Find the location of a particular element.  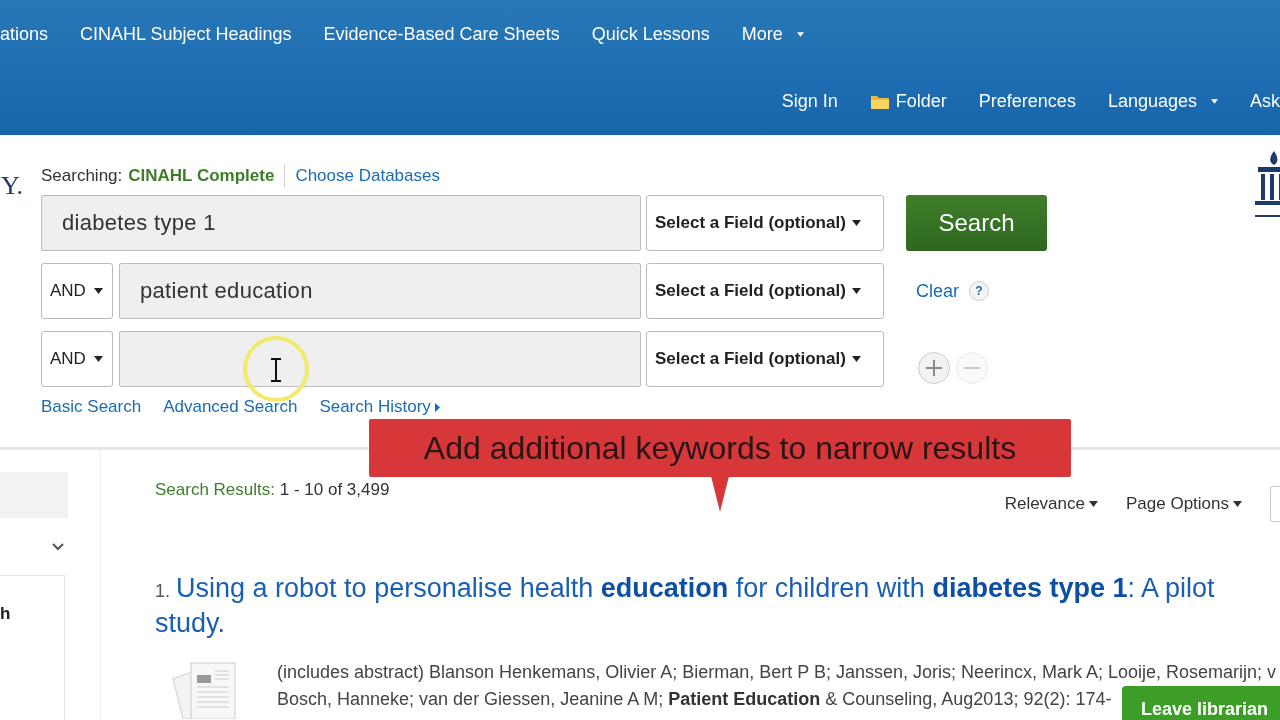

nav-link: Evidence-Based Care Sheets is located at coordinates (441, 34).